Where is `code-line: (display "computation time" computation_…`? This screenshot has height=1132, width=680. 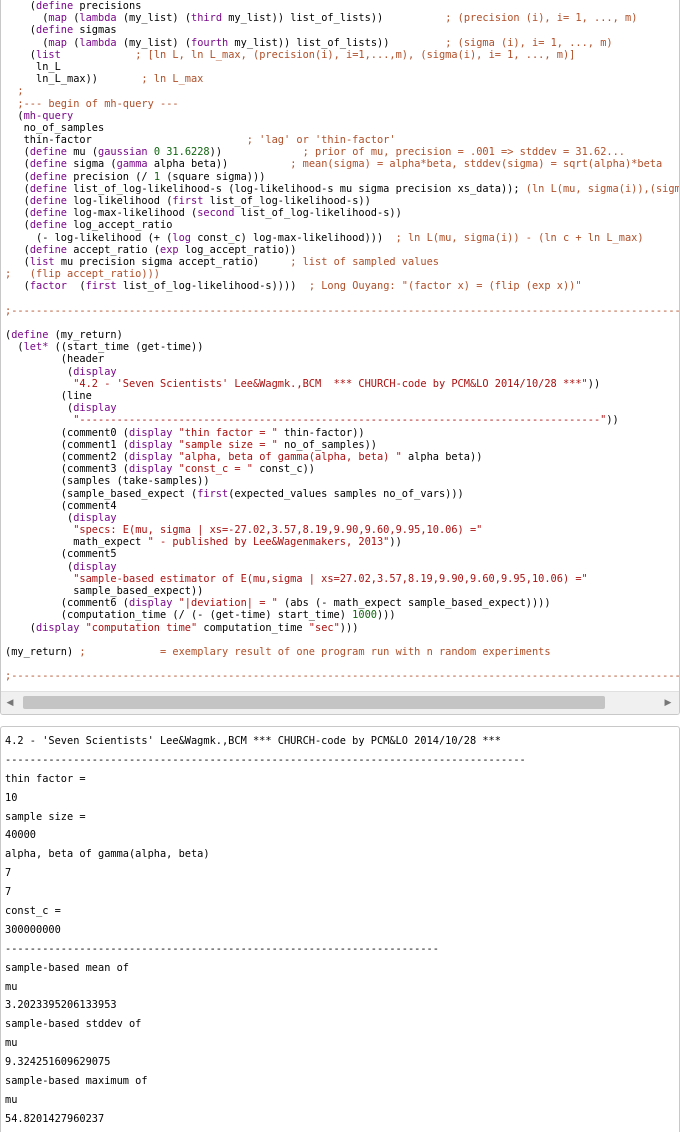
code-line: (display "computation time" computation_… is located at coordinates (342, 628).